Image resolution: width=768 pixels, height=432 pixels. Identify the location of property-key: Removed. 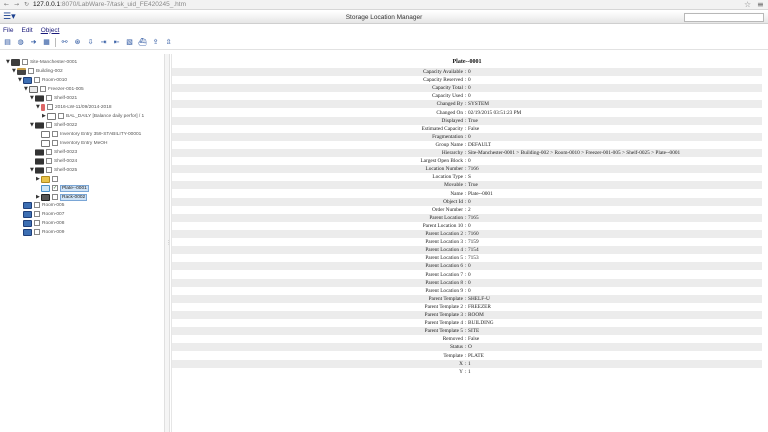
(452, 339).